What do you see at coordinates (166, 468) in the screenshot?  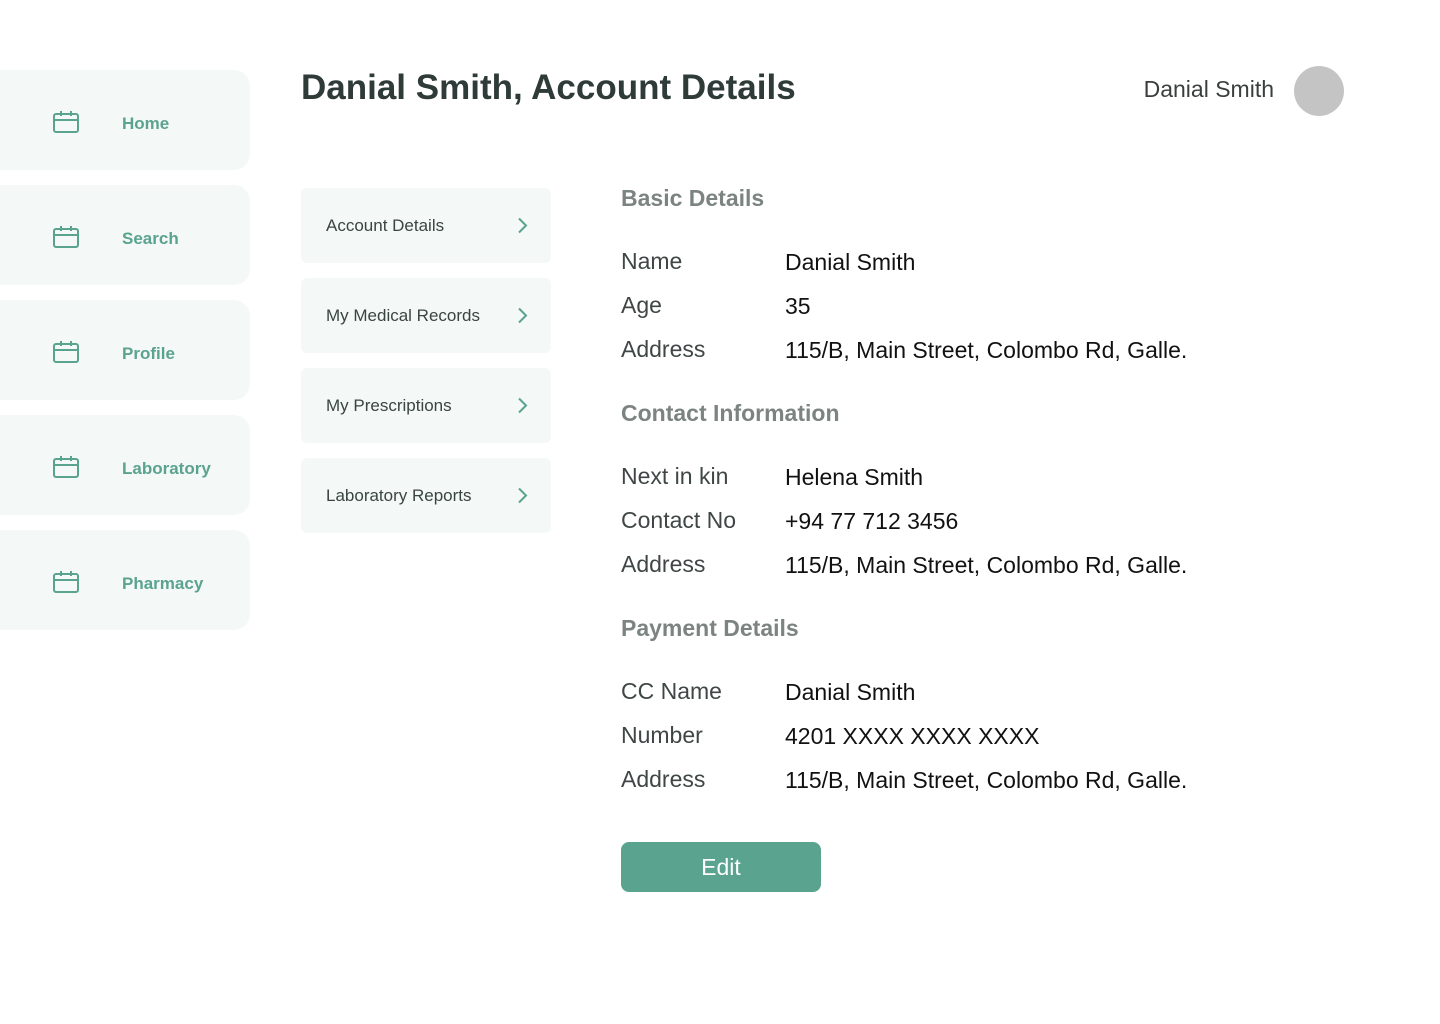 I see `sidebar-item-label: Laboratory` at bounding box center [166, 468].